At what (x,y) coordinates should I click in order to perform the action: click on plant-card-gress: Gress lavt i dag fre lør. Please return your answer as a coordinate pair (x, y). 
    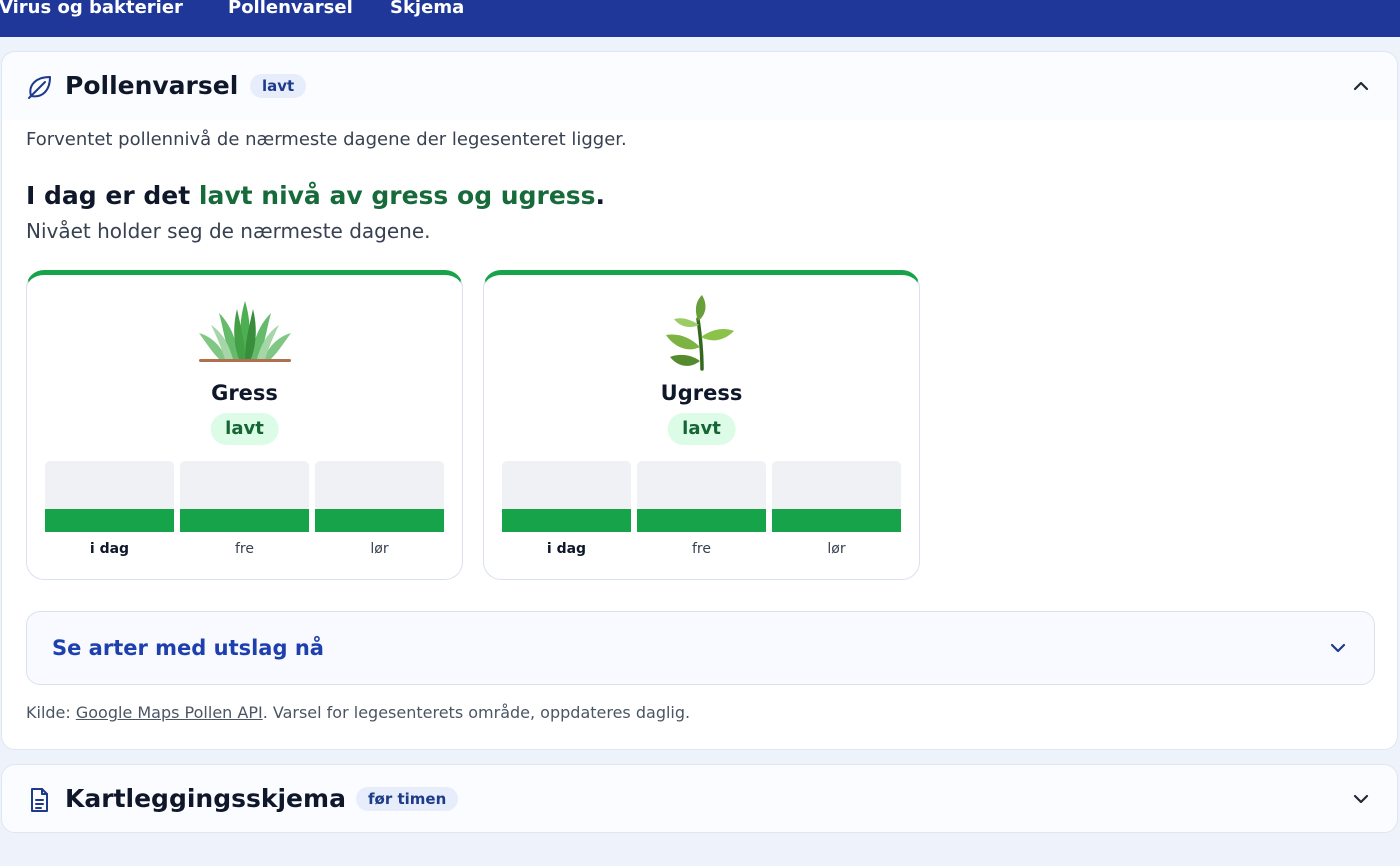
    Looking at the image, I should click on (244, 425).